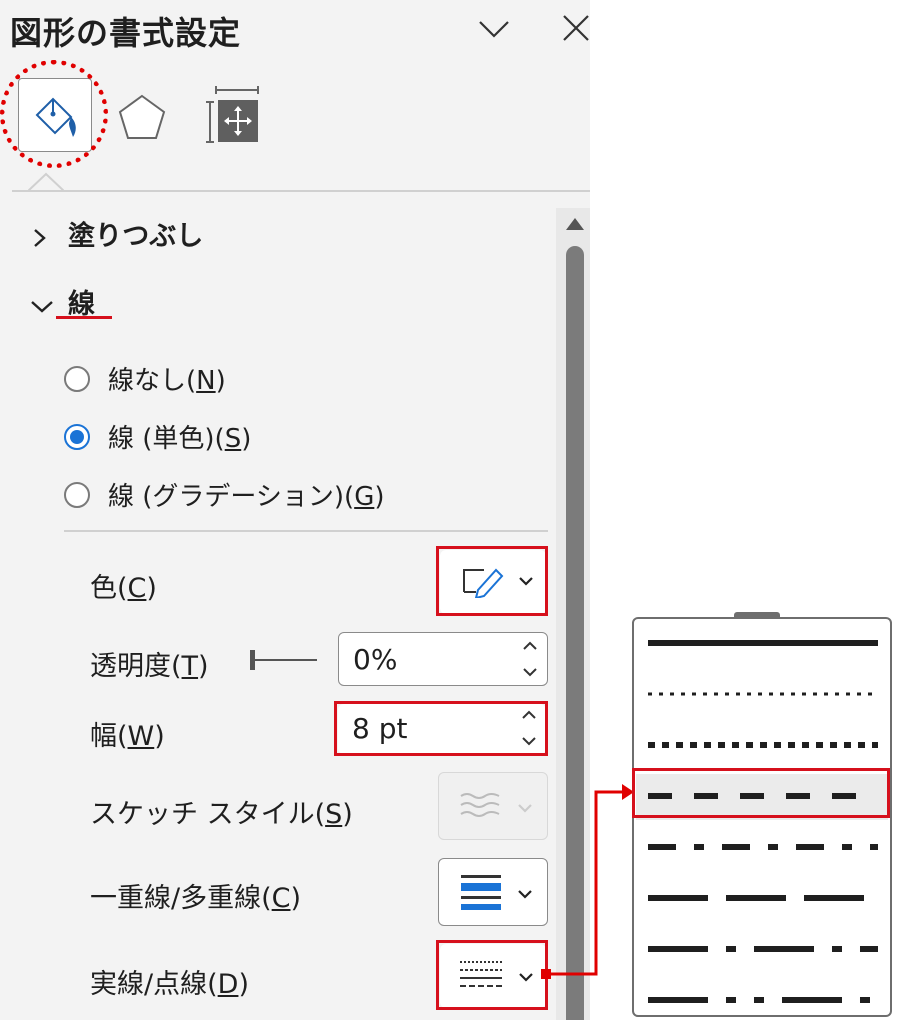 This screenshot has height=1020, width=897. Describe the element at coordinates (587, 881) in the screenshot. I see `callout-arrow` at that location.